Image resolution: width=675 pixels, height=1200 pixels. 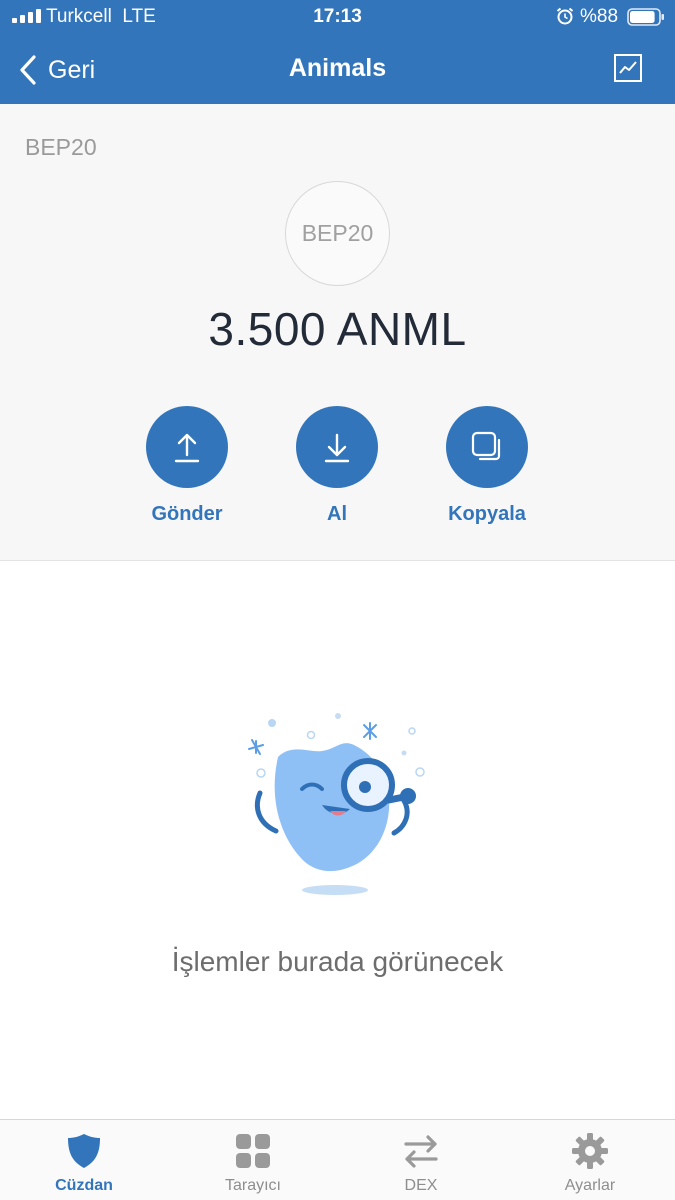 I want to click on receive-arrow-down-icon, so click(x=337, y=448).